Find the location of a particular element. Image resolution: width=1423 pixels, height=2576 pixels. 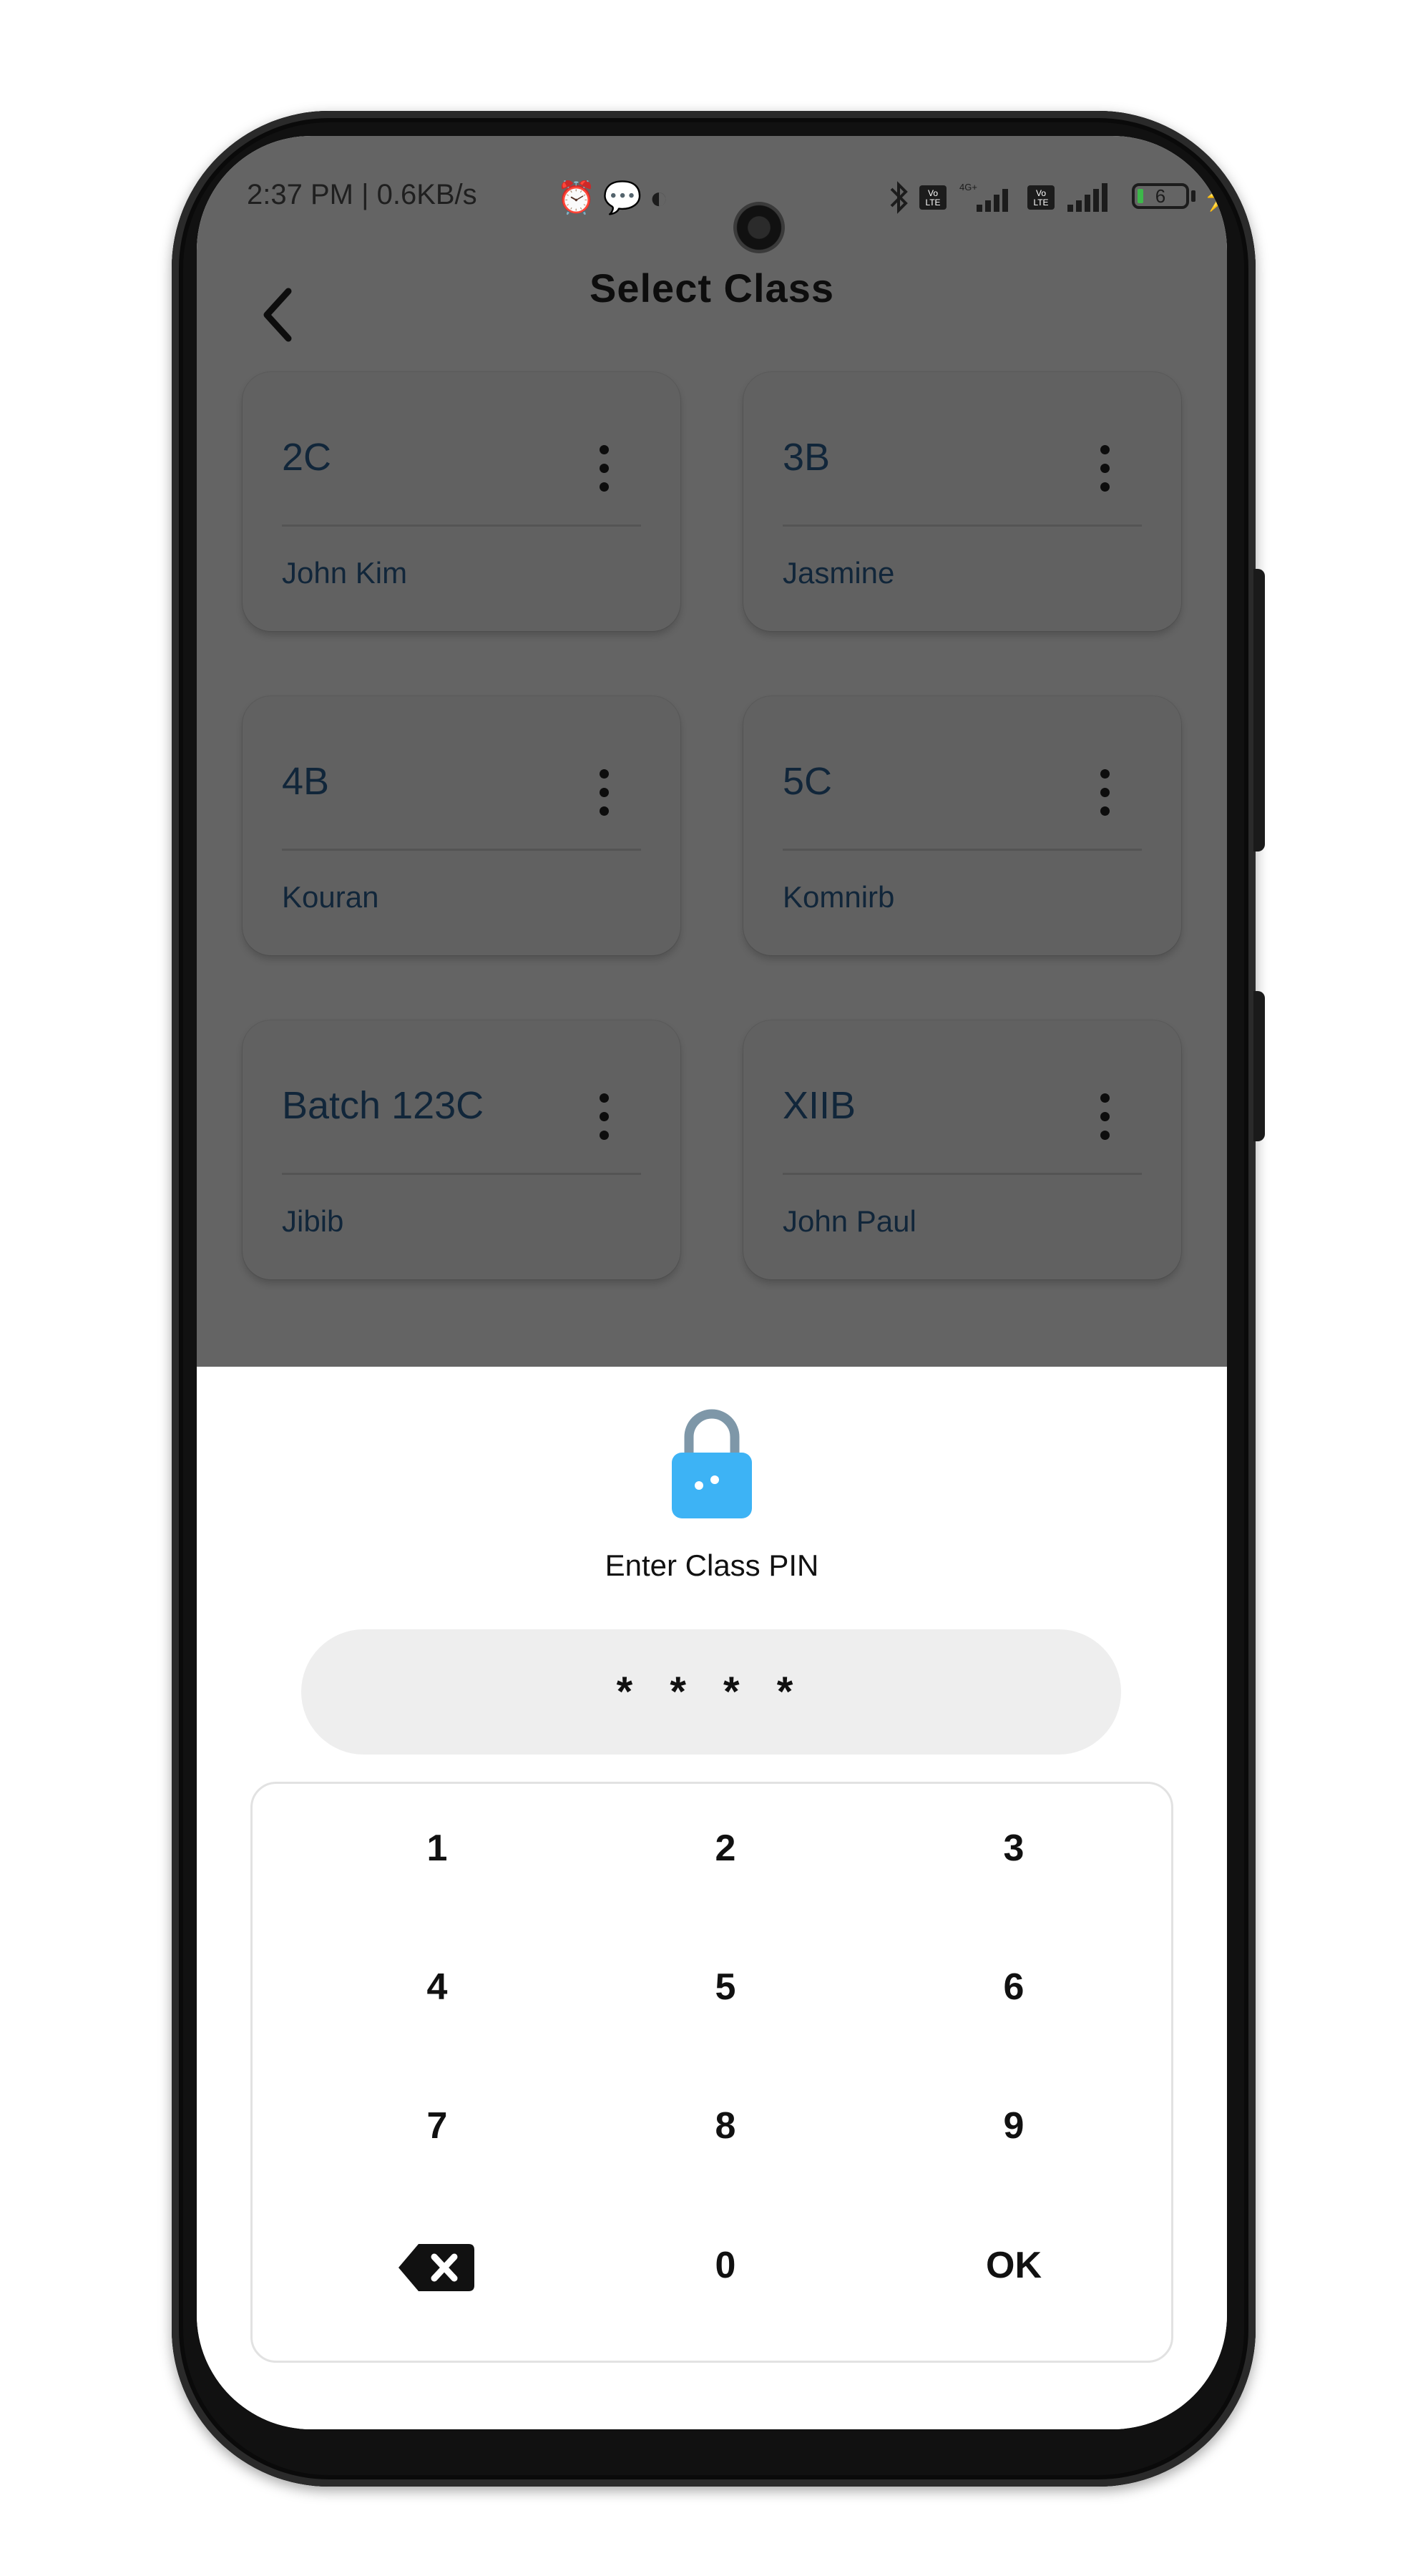

status-left-icons: ⏰💬◐ is located at coordinates (616, 197).